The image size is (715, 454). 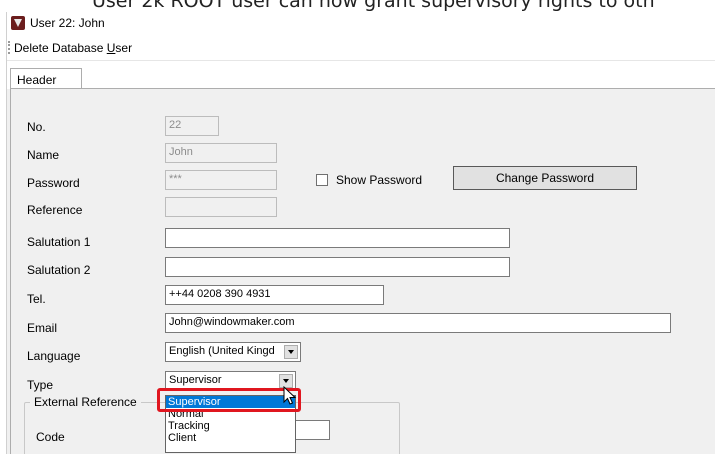 I want to click on code-label: Code, so click(x=50, y=437).